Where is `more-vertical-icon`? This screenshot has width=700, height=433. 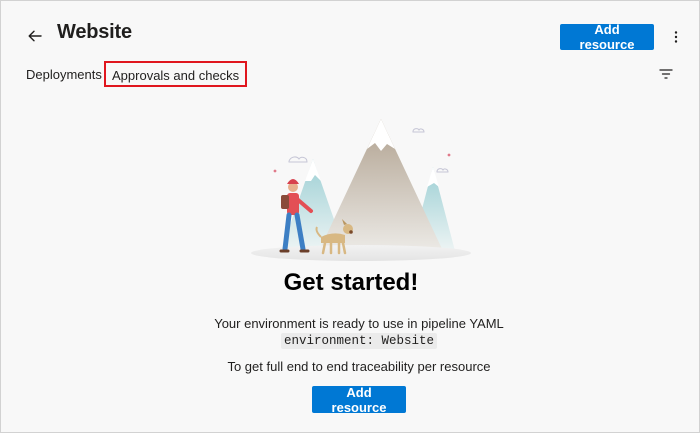
more-vertical-icon is located at coordinates (676, 37).